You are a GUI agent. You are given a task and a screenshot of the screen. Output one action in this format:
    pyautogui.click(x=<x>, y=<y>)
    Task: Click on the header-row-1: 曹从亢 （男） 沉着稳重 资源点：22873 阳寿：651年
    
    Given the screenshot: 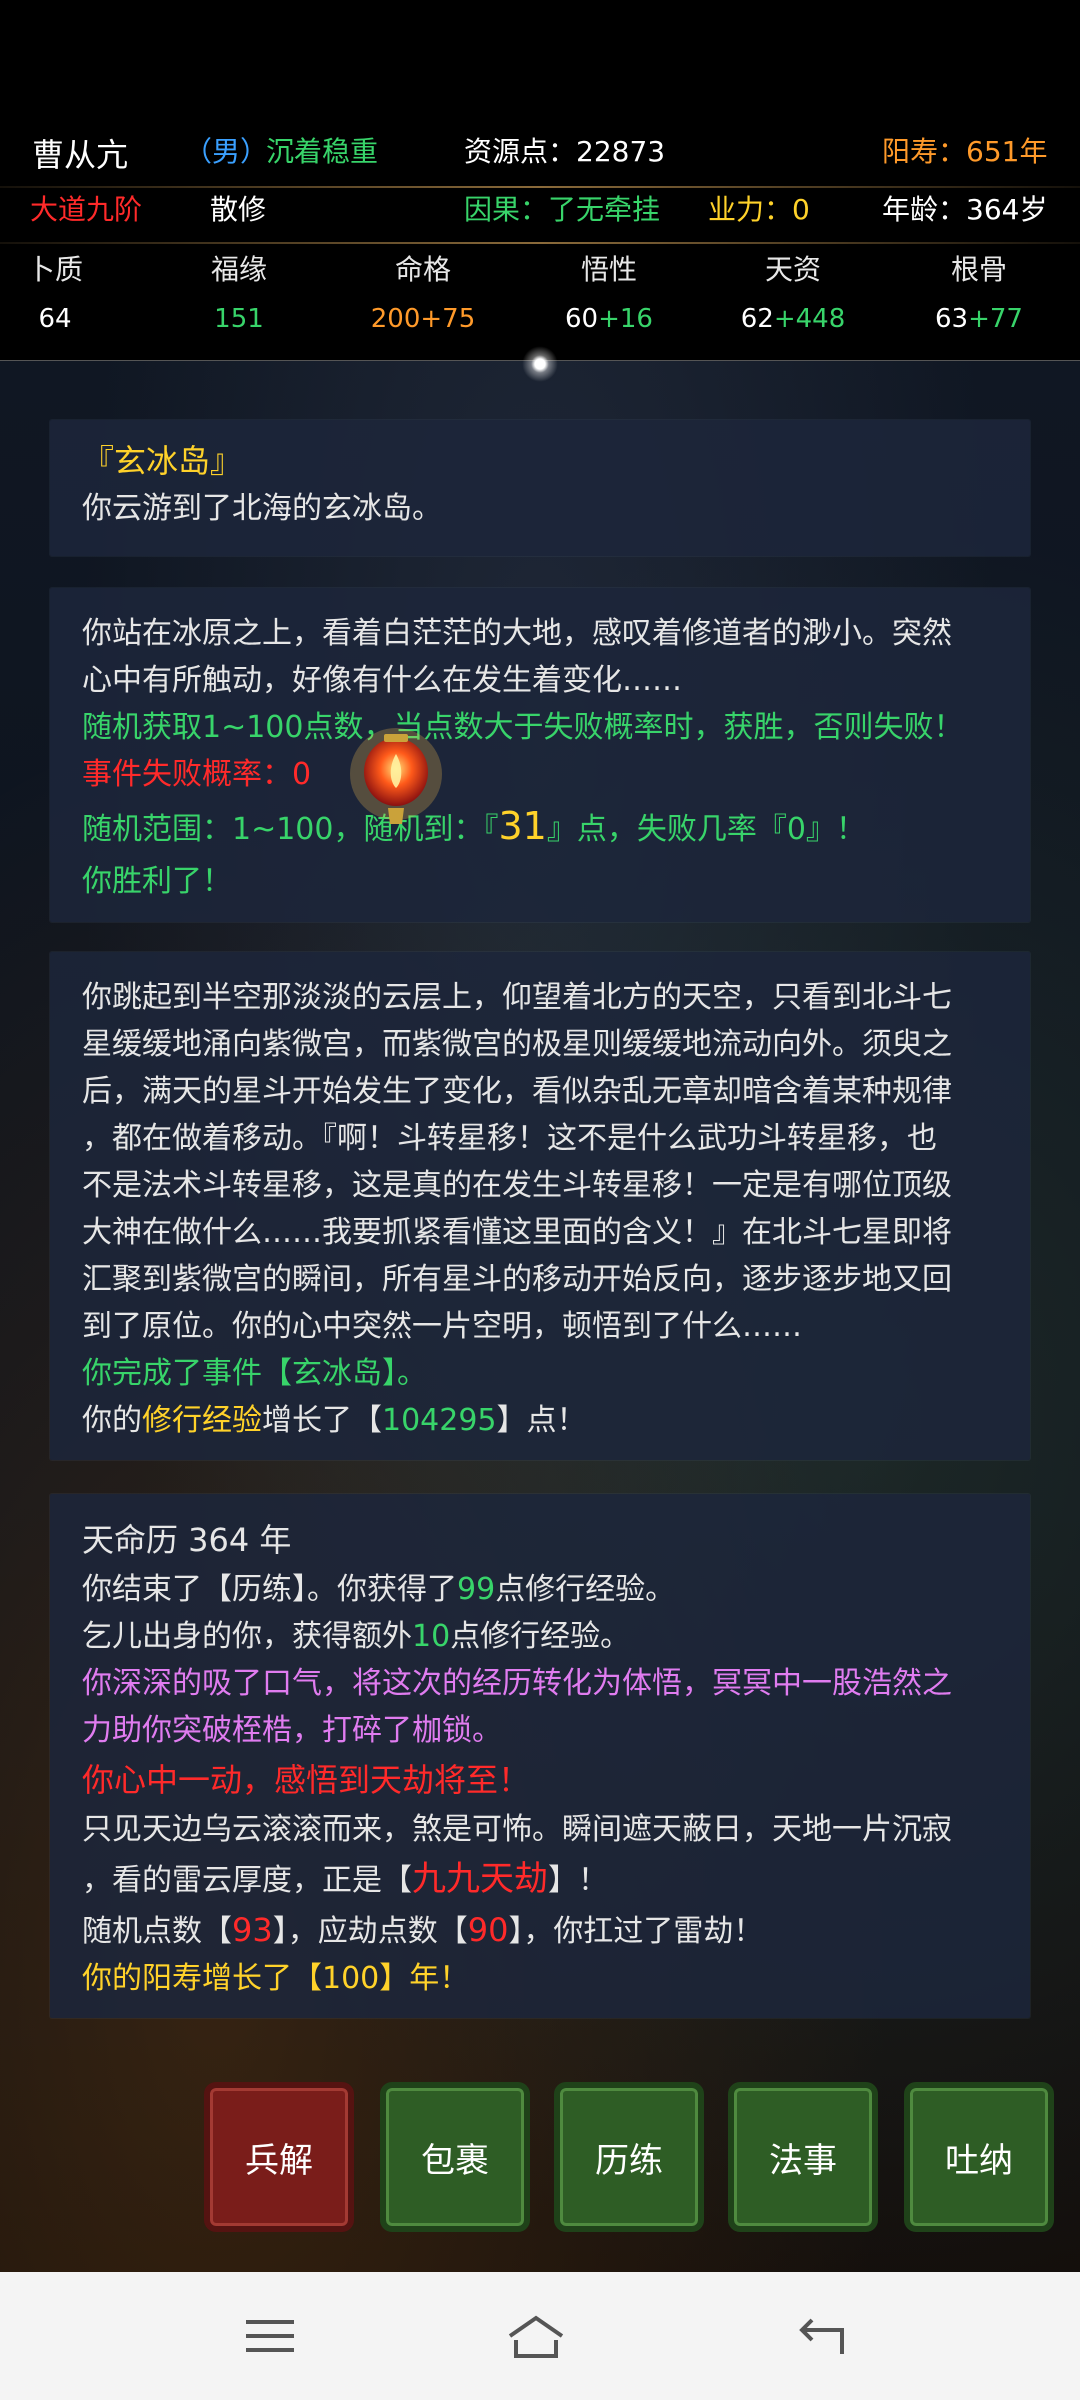 What is the action you would take?
    pyautogui.click(x=540, y=158)
    